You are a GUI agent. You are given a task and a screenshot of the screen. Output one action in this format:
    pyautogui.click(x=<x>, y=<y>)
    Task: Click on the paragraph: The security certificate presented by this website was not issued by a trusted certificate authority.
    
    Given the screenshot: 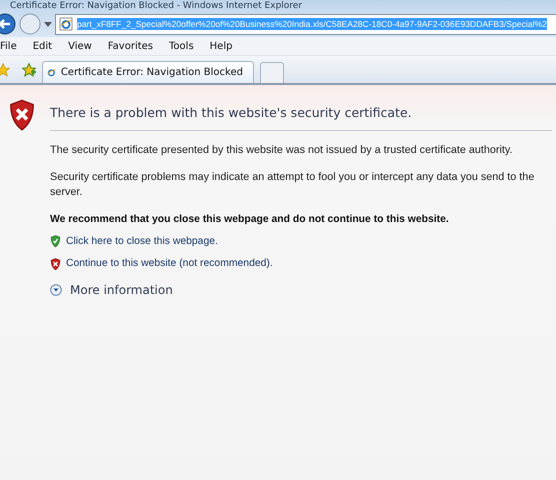 What is the action you would take?
    pyautogui.click(x=282, y=150)
    